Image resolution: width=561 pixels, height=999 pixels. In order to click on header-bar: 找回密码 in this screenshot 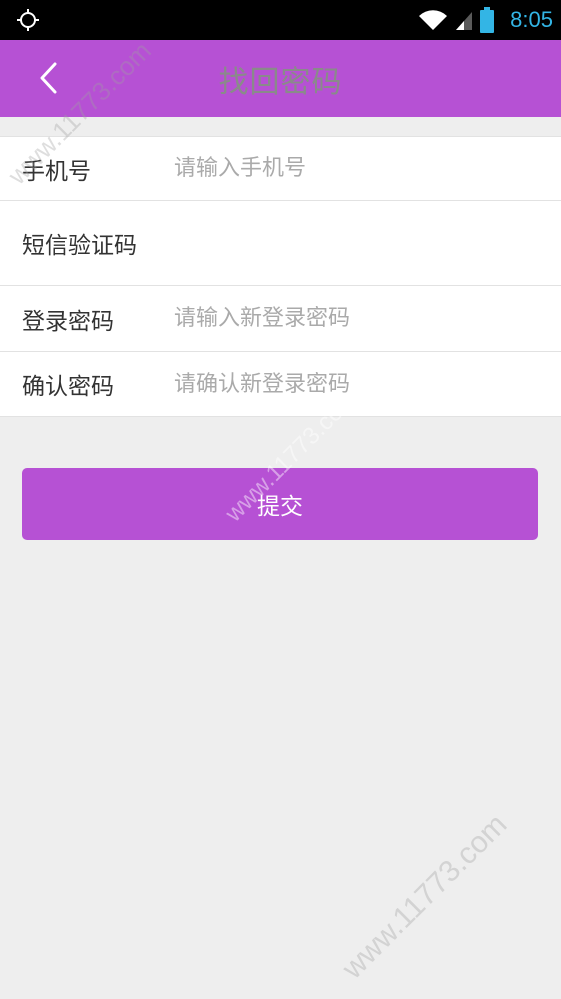, I will do `click(280, 78)`.